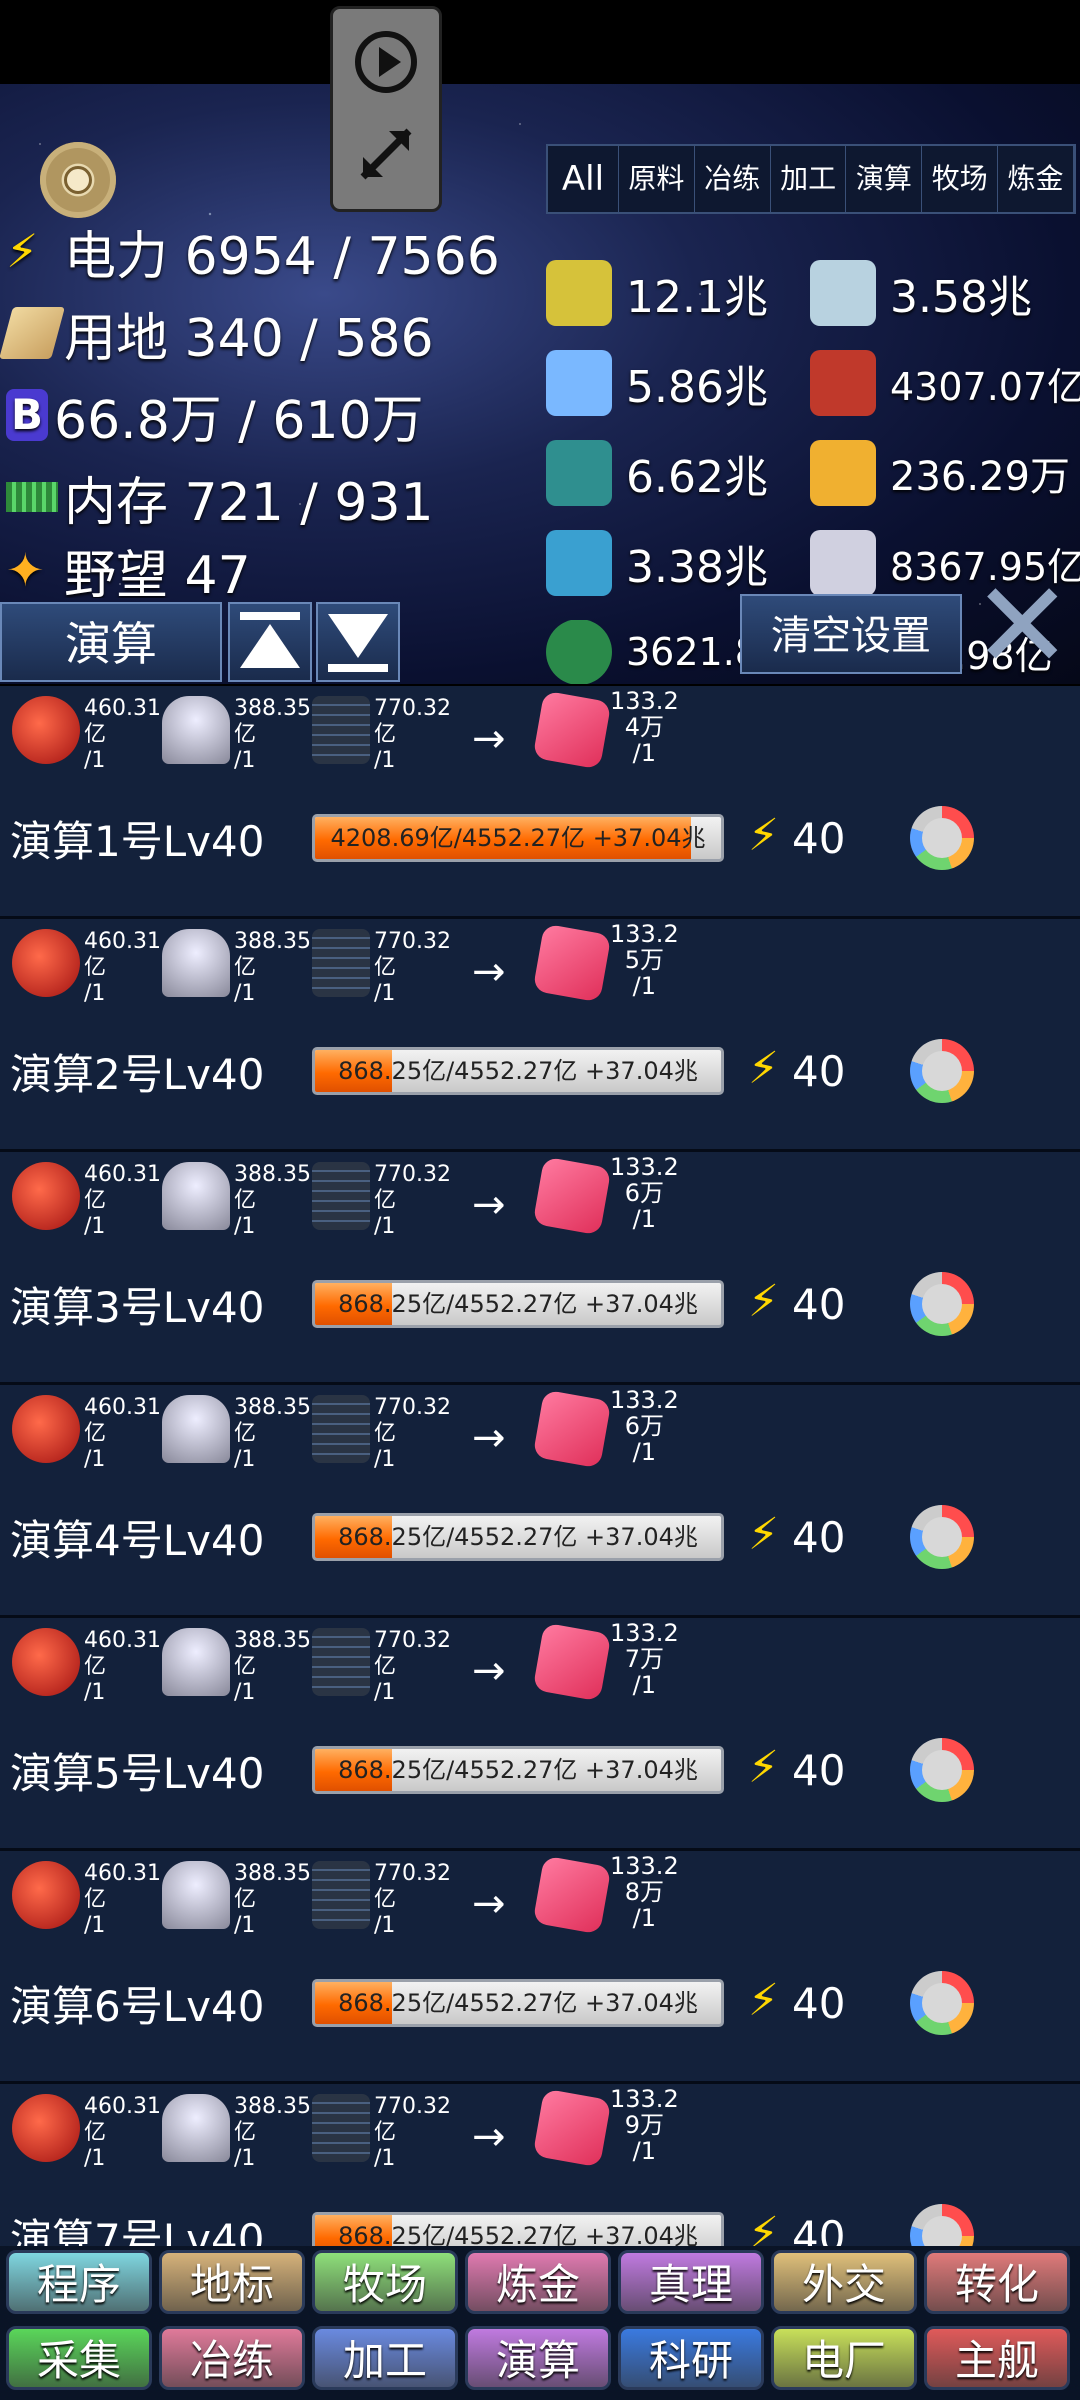 This screenshot has height=2400, width=1080. Describe the element at coordinates (232, 2282) in the screenshot. I see `nav-tab-bottom_tabs_row1-1: 地标` at that location.